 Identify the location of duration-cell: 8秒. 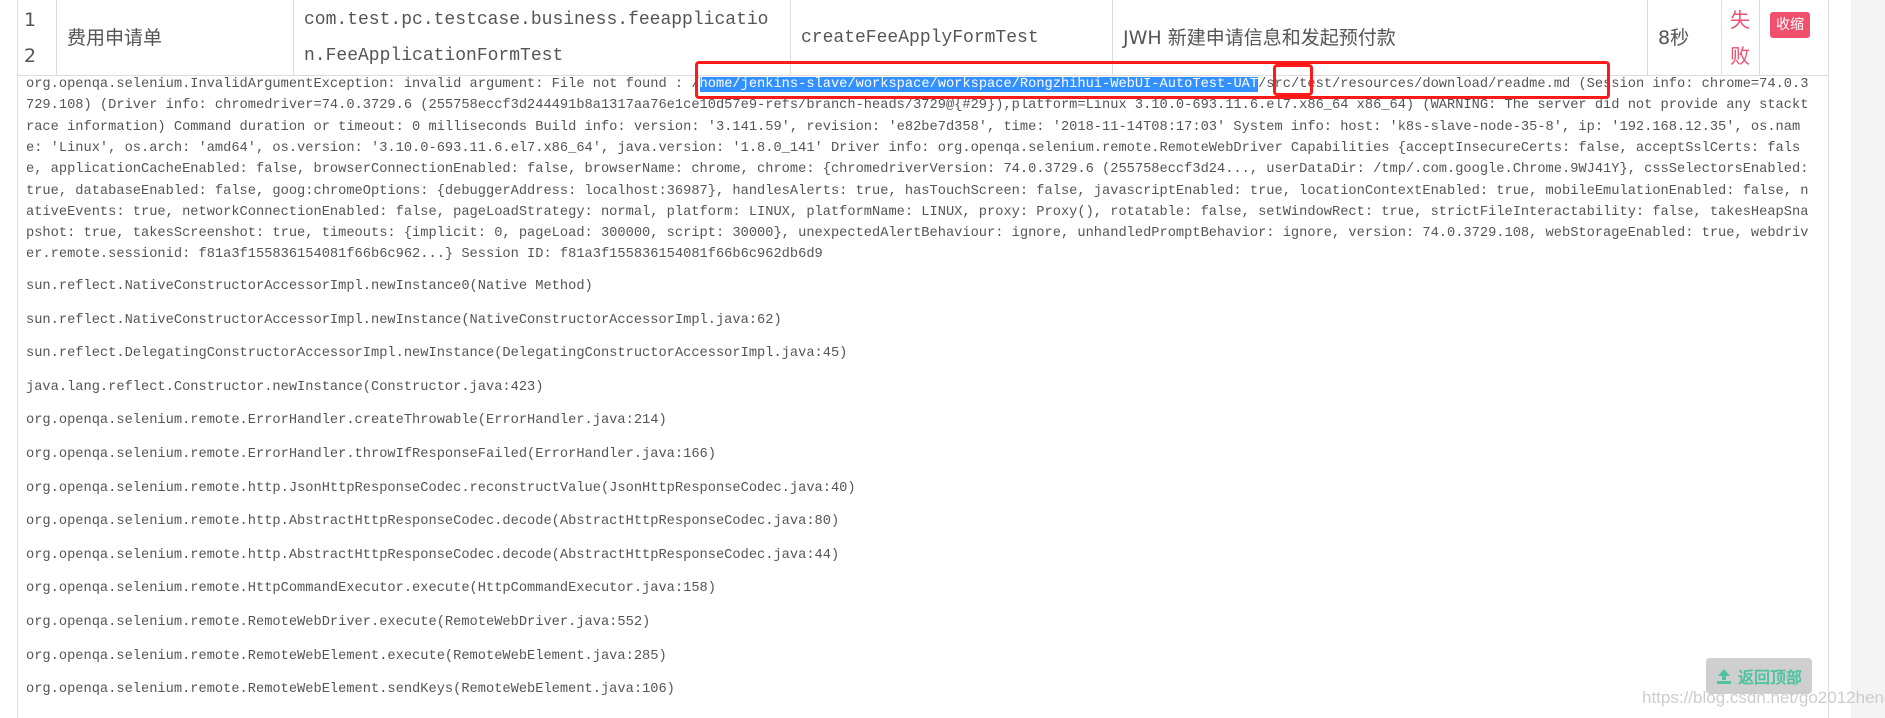
(1685, 37).